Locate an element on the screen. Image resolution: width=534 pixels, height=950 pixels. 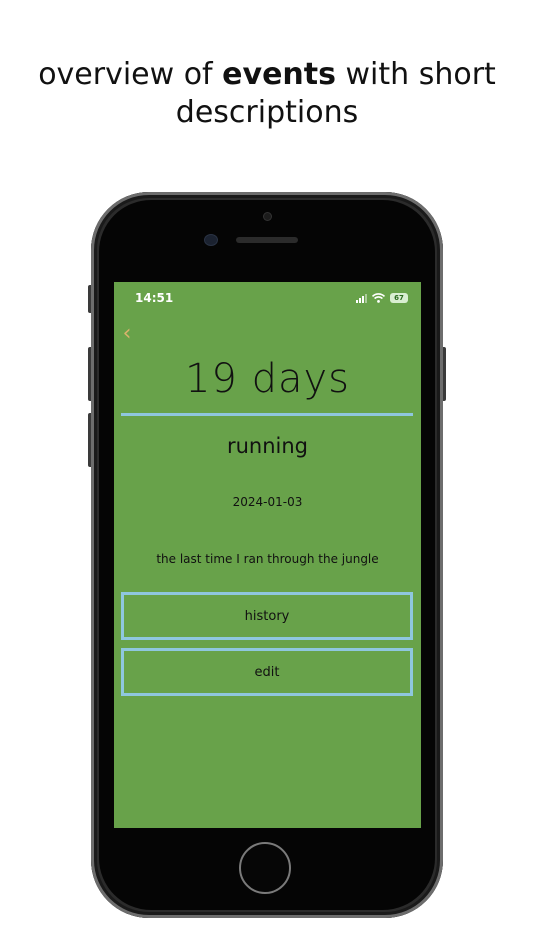
caption-prefix: overview of is located at coordinates (130, 74).